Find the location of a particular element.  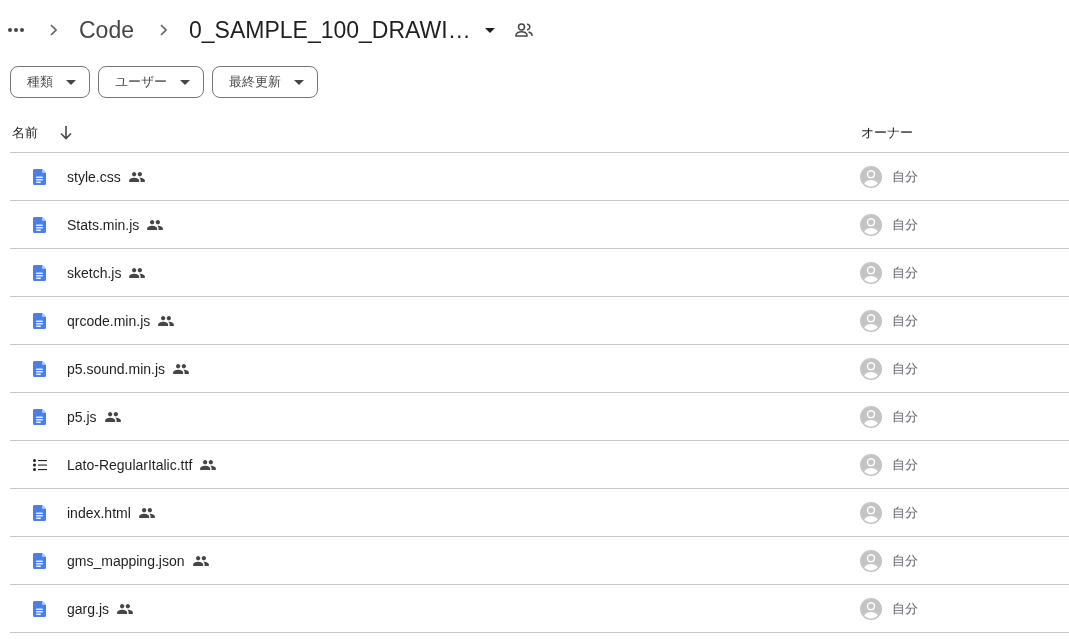

column-header: 名前 is located at coordinates (41, 132).